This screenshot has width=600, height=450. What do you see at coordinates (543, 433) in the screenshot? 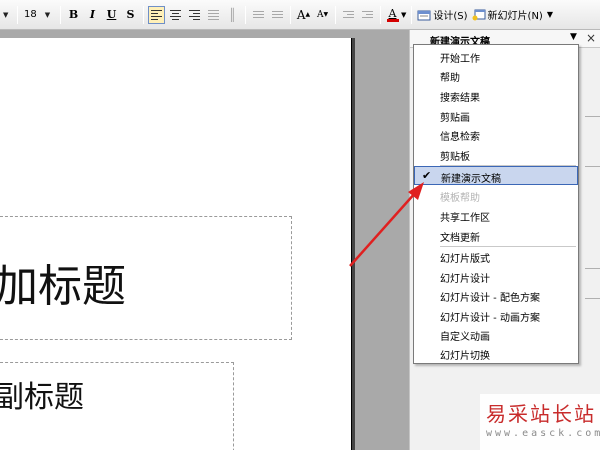
I see `watermark-url: www.easck.com` at bounding box center [543, 433].